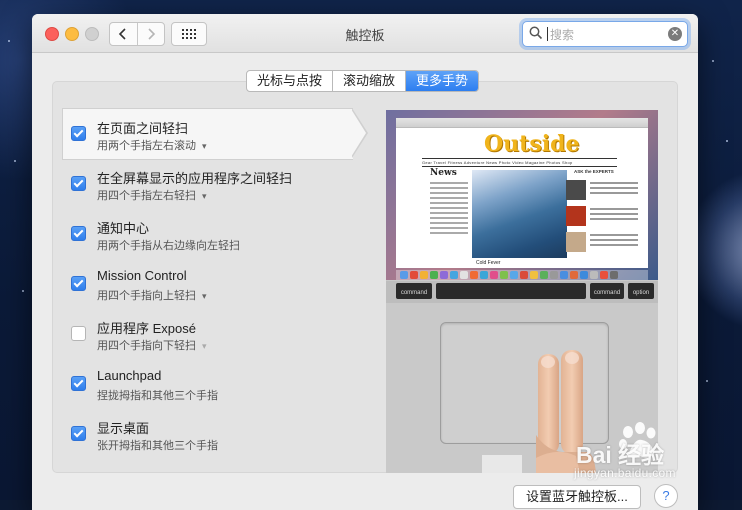 This screenshot has width=742, height=510. I want to click on gesture-name: 在全屏幕显示的应用程序之间轻扫, so click(195, 178).